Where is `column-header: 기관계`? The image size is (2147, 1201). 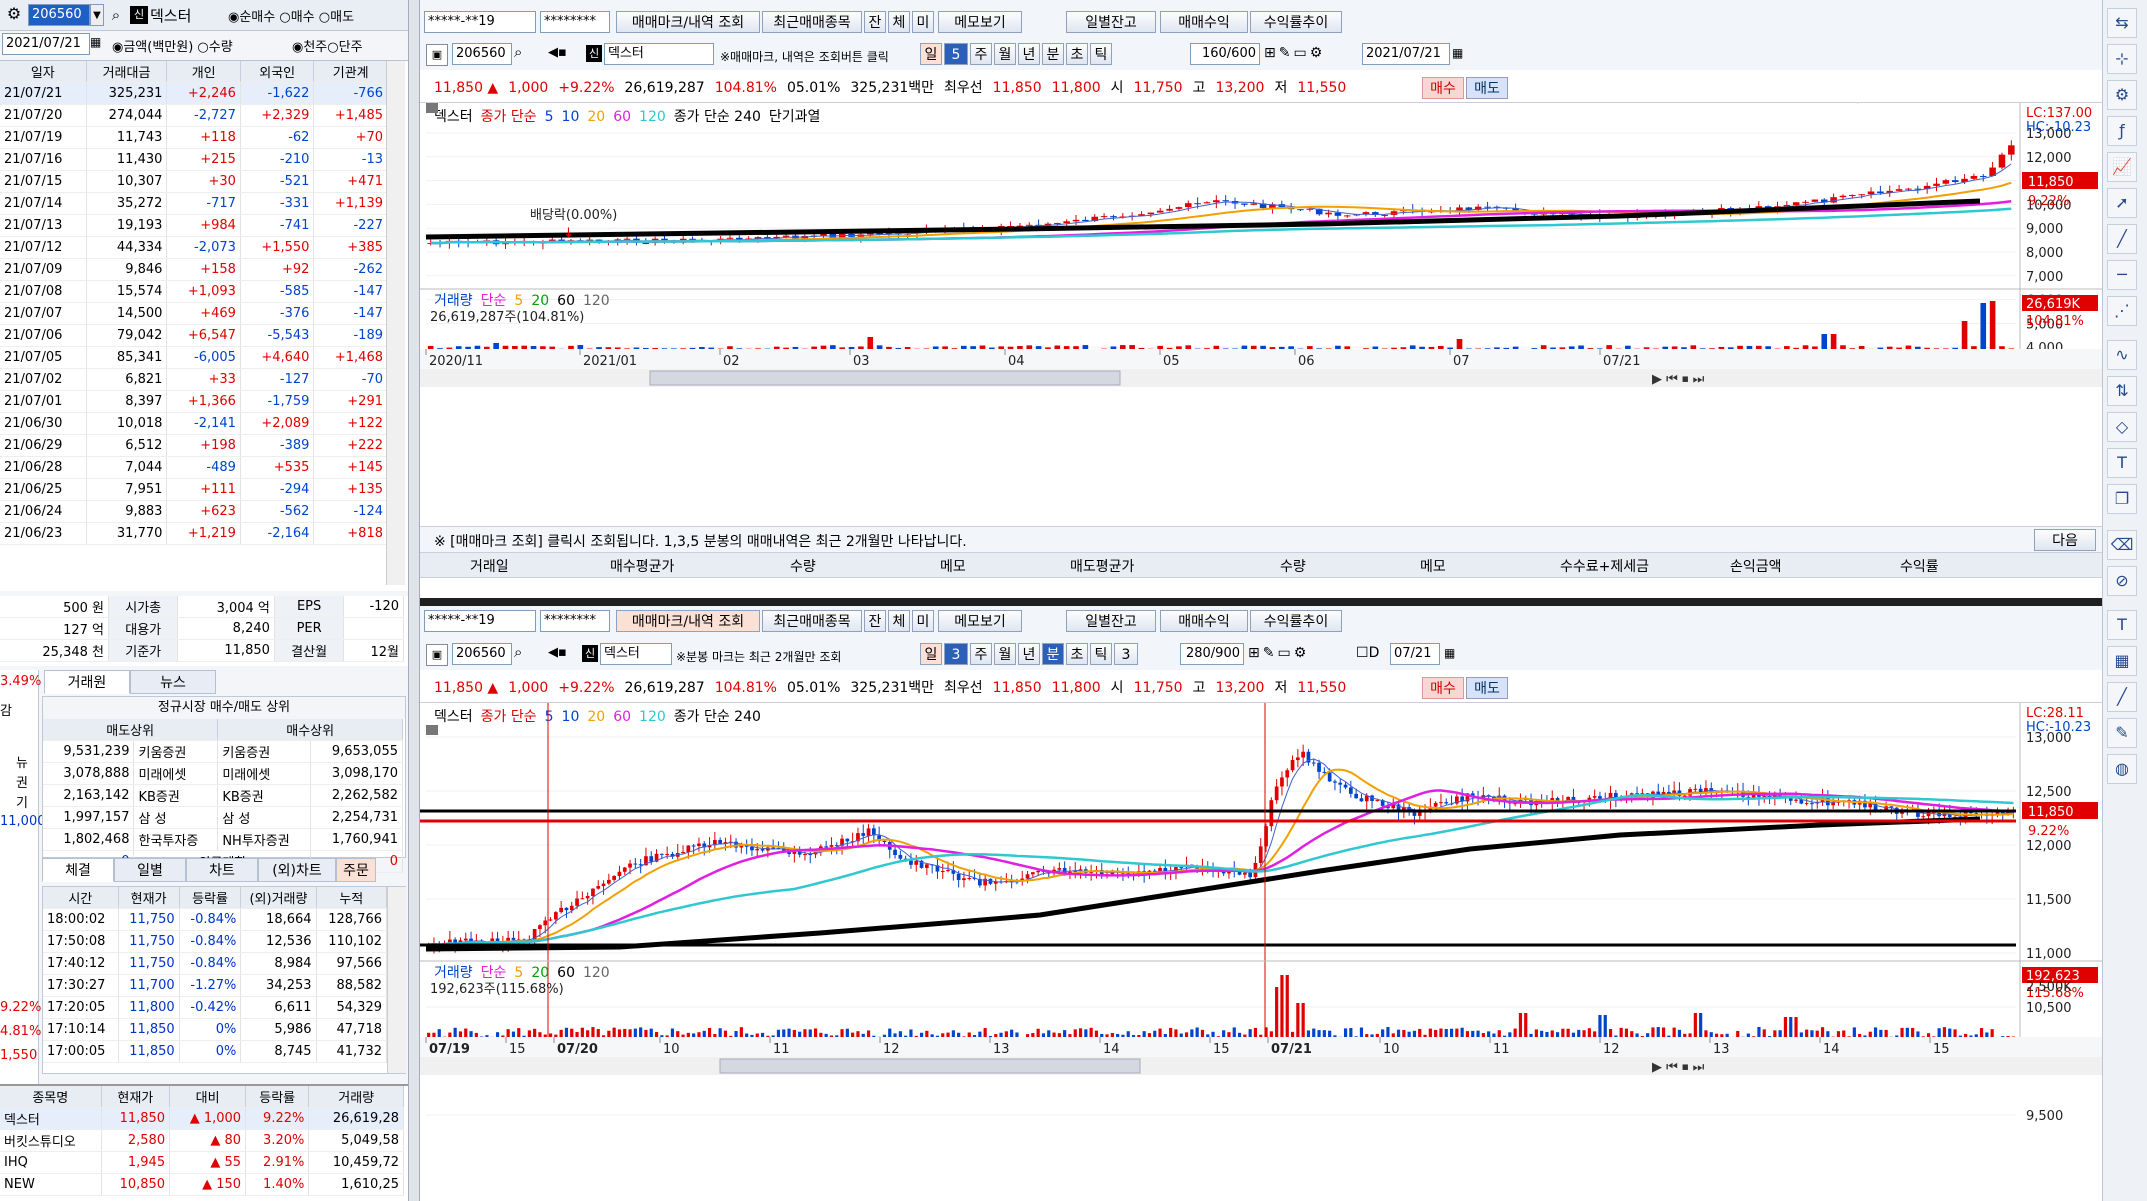 column-header: 기관계 is located at coordinates (350, 72).